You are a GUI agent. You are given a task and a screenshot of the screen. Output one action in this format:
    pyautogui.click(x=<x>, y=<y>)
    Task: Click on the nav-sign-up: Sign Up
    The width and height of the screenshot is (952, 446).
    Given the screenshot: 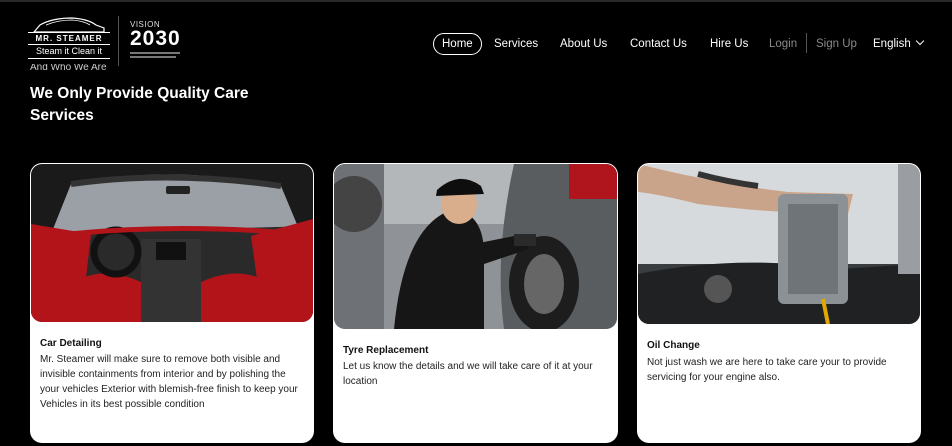 What is the action you would take?
    pyautogui.click(x=836, y=44)
    